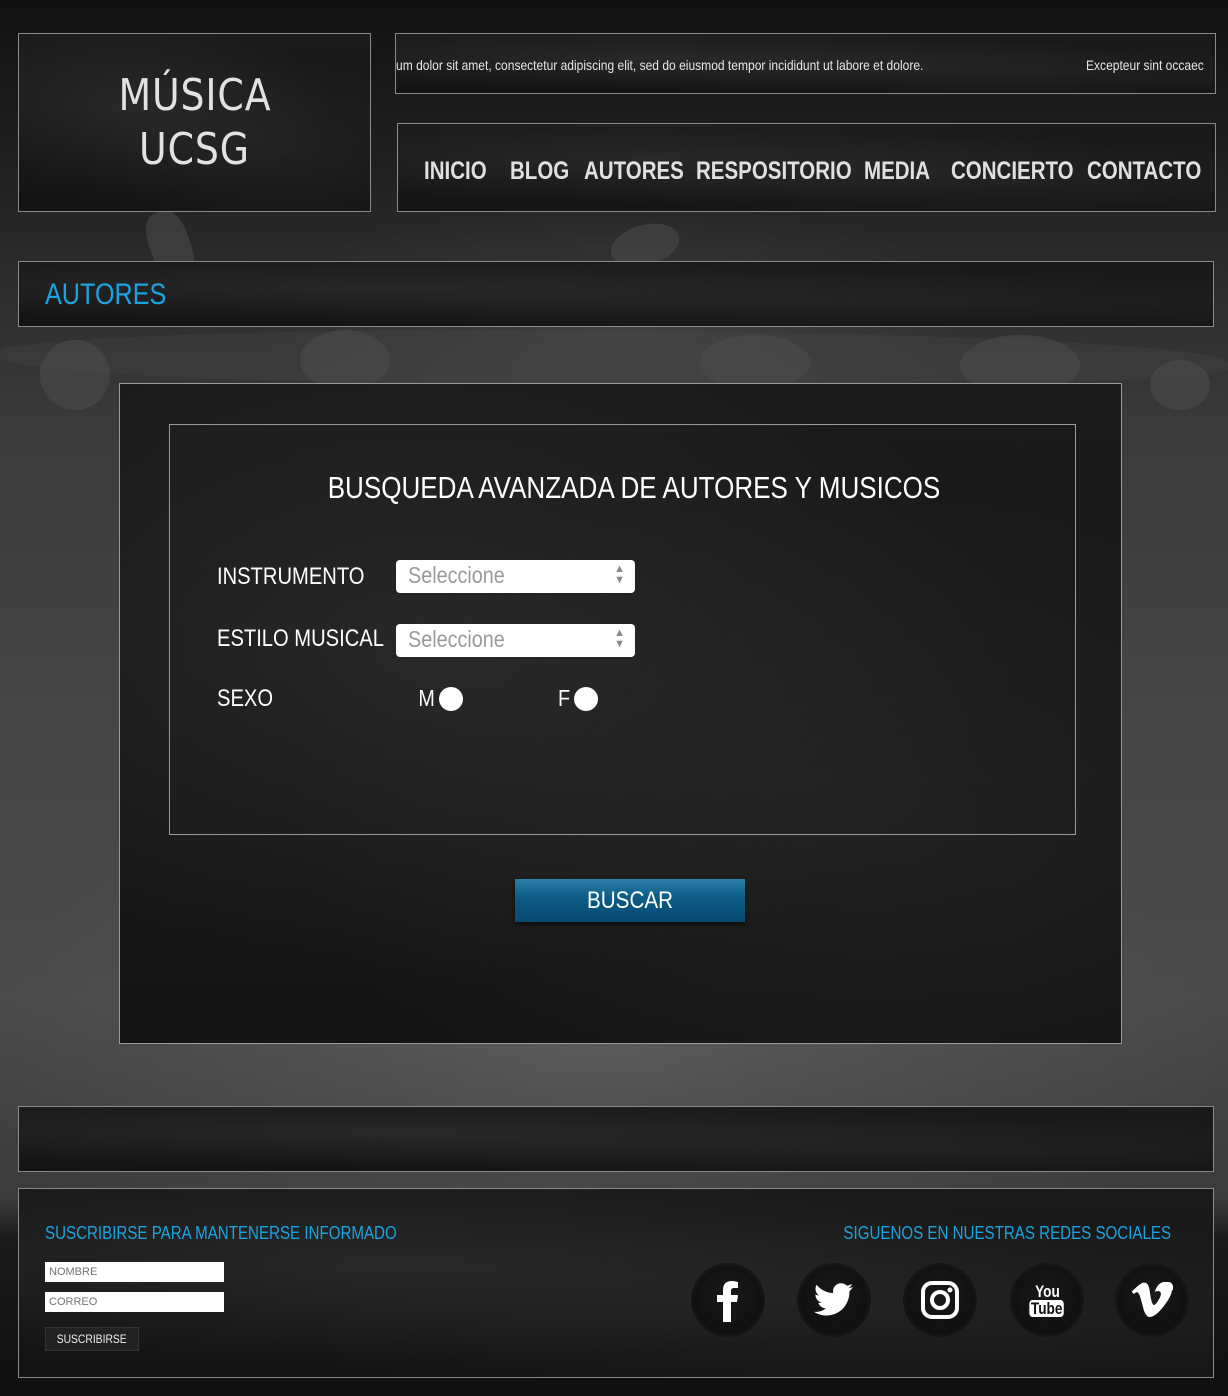  Describe the element at coordinates (616, 1139) in the screenshot. I see `content-bar` at that location.